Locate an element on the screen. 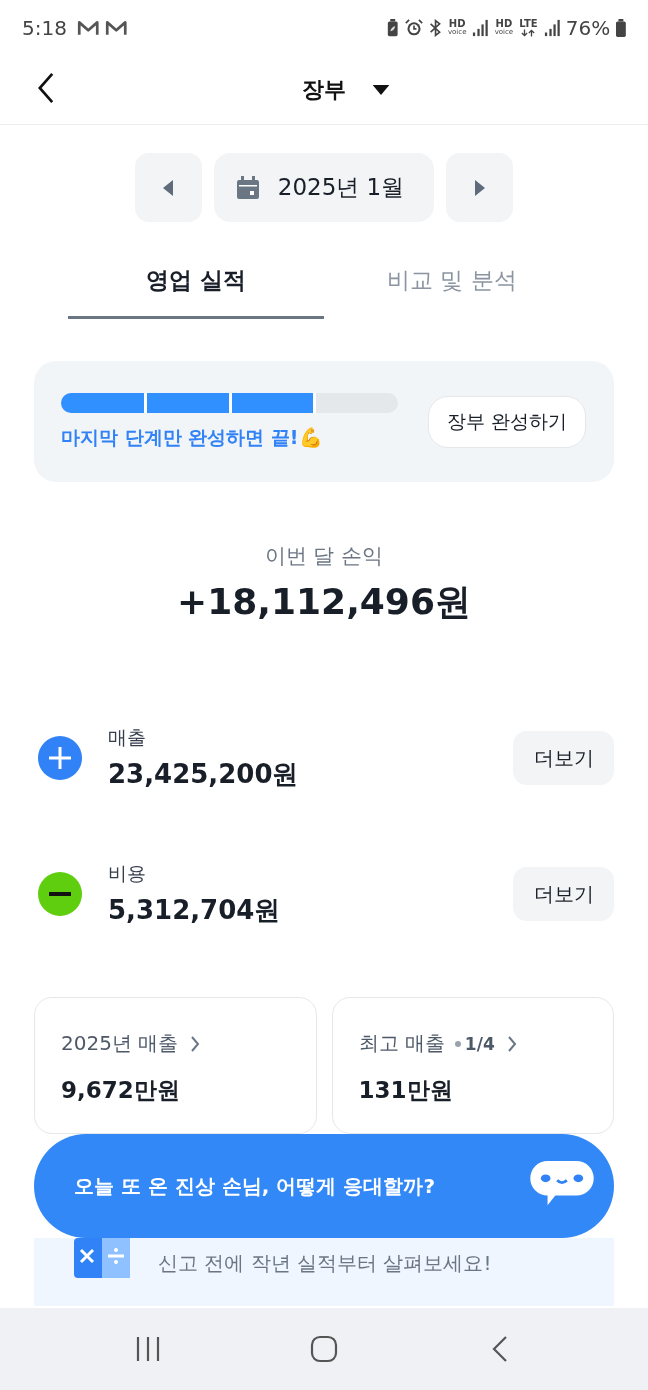 This screenshot has width=648, height=1390. tip-text: 신고 전에 작년 실적부터 살펴보세요! is located at coordinates (325, 1263).